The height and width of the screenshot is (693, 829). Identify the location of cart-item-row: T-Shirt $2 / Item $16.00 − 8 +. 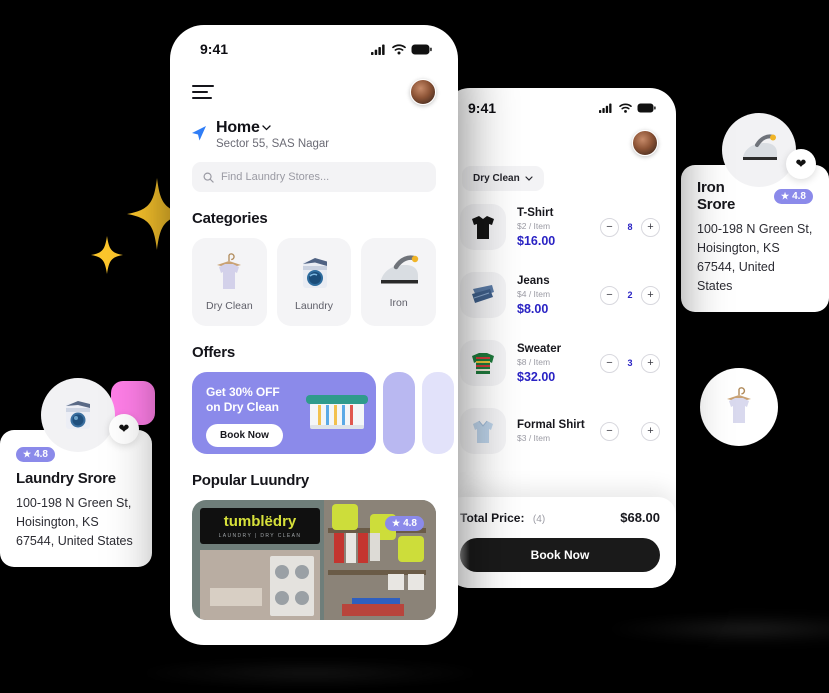
(560, 220).